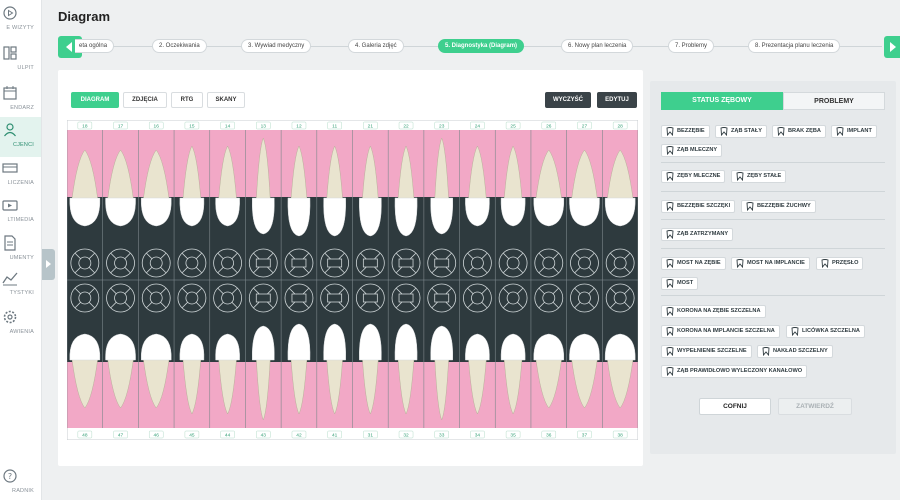  What do you see at coordinates (442, 127) in the screenshot?
I see `upper-tooth-number: 23` at bounding box center [442, 127].